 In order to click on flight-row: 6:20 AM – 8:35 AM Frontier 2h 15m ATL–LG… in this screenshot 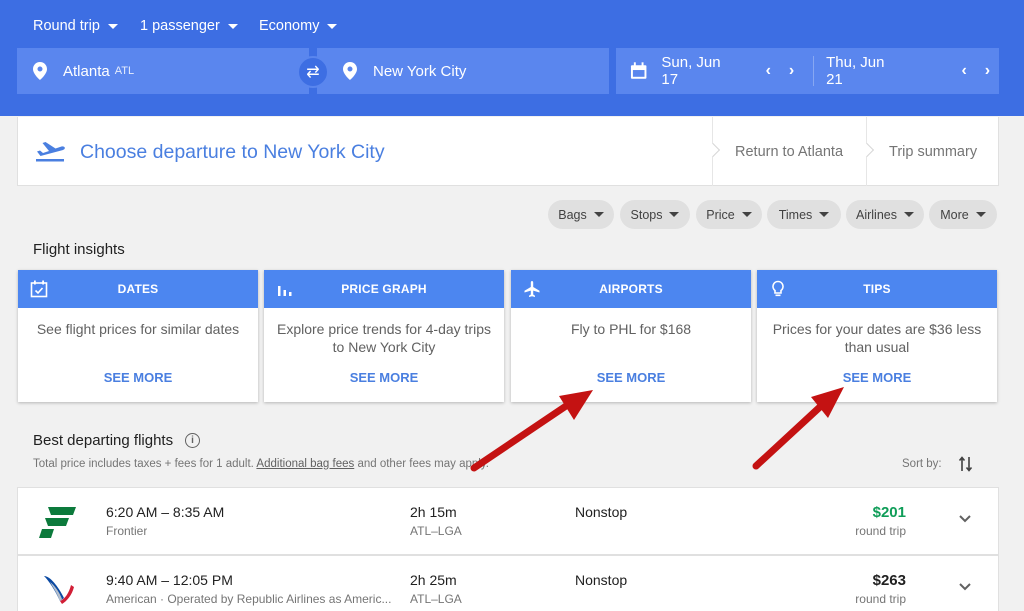, I will do `click(508, 521)`.